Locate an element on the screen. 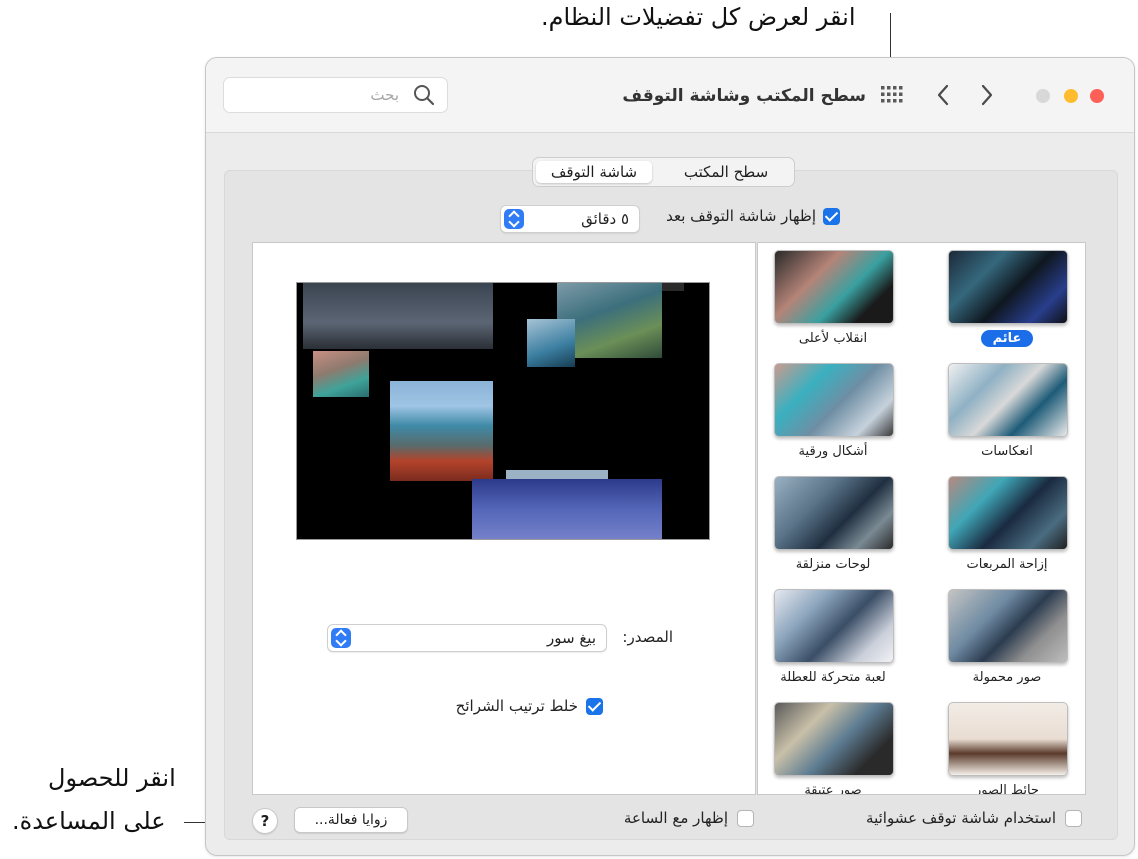 This screenshot has height=859, width=1138. thumb-floating is located at coordinates (1008, 287).